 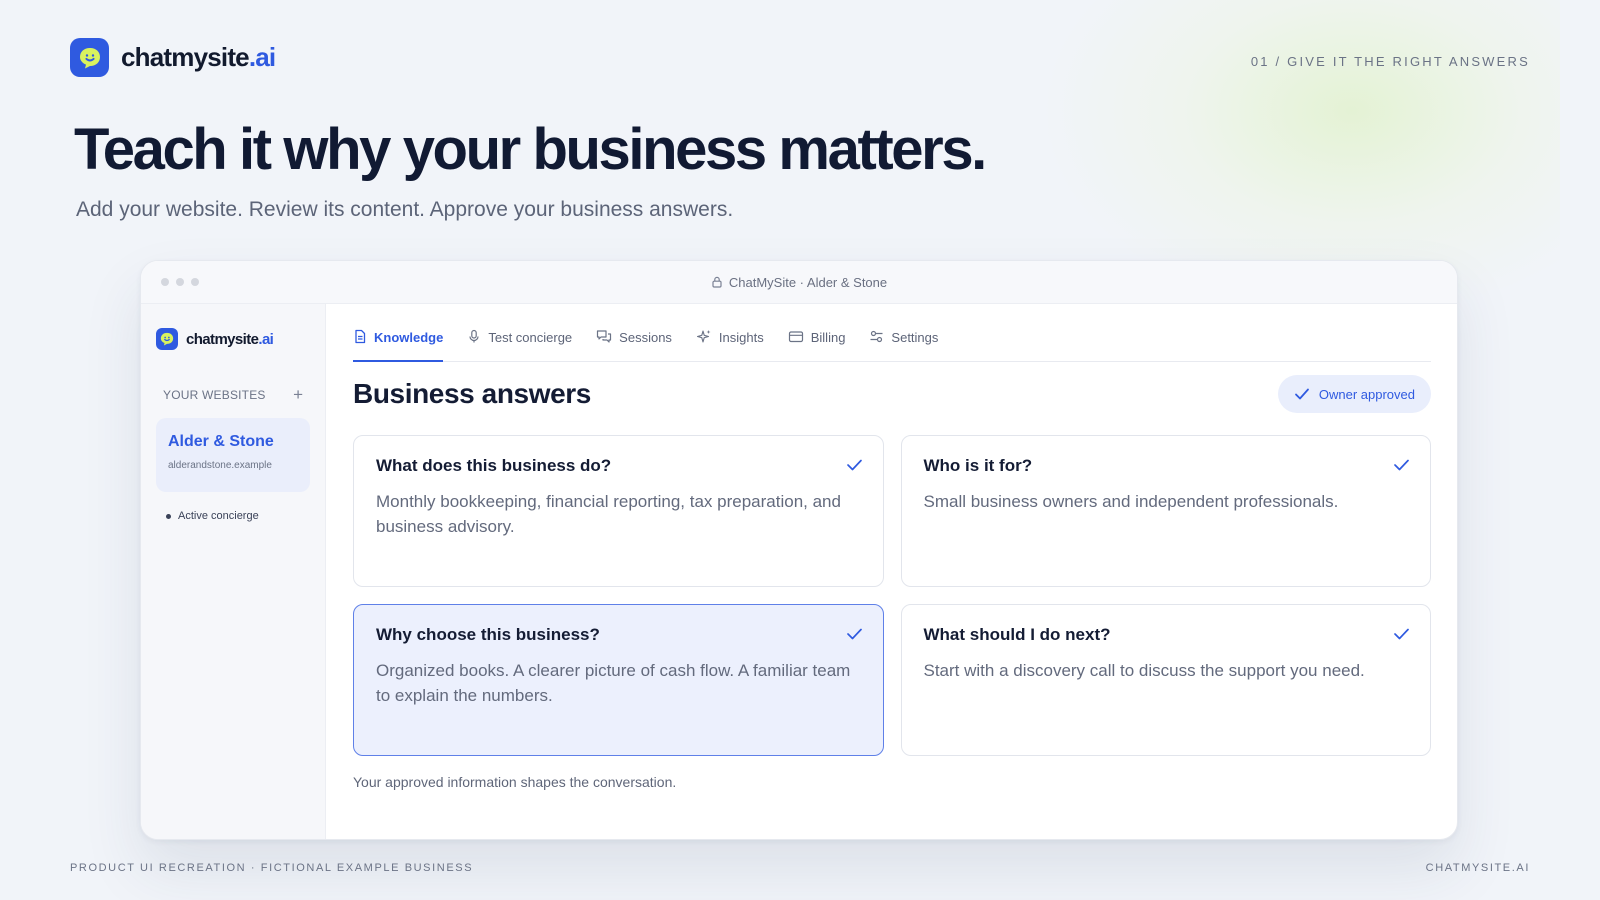 What do you see at coordinates (978, 465) in the screenshot?
I see `answer-card-question: Who is it for?` at bounding box center [978, 465].